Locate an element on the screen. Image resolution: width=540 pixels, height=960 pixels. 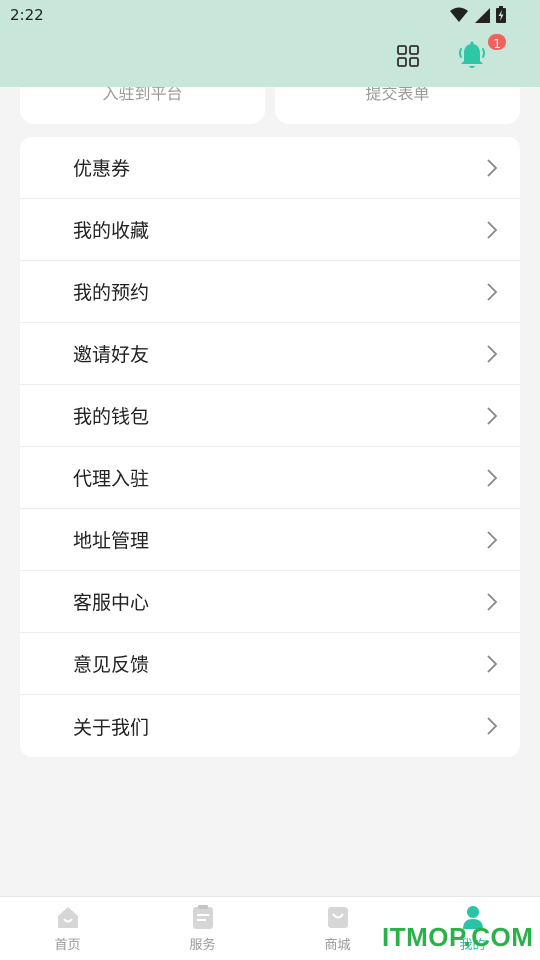
nav-label: 首页 is located at coordinates (67, 945).